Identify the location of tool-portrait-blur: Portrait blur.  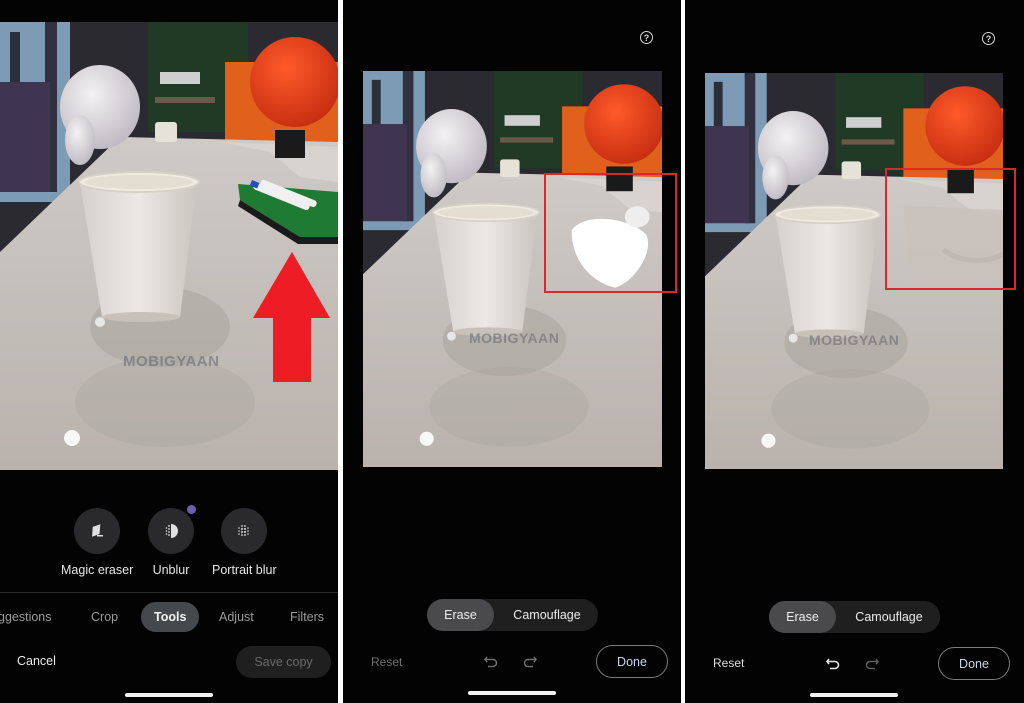
(244, 542).